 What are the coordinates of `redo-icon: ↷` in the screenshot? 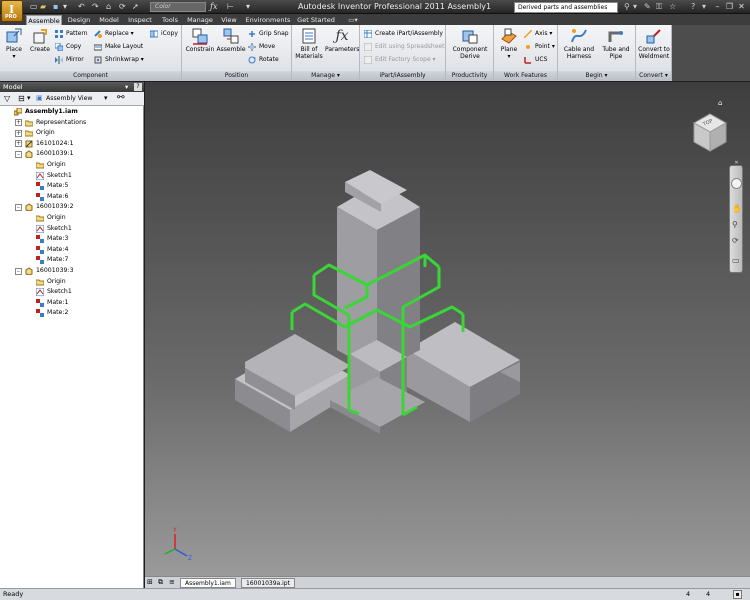 It's located at (95, 7).